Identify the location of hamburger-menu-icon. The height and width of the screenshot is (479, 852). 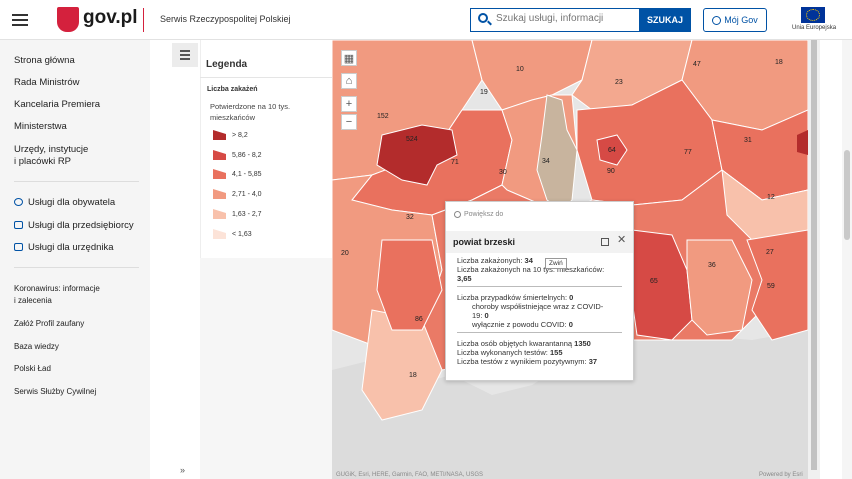
(20, 20).